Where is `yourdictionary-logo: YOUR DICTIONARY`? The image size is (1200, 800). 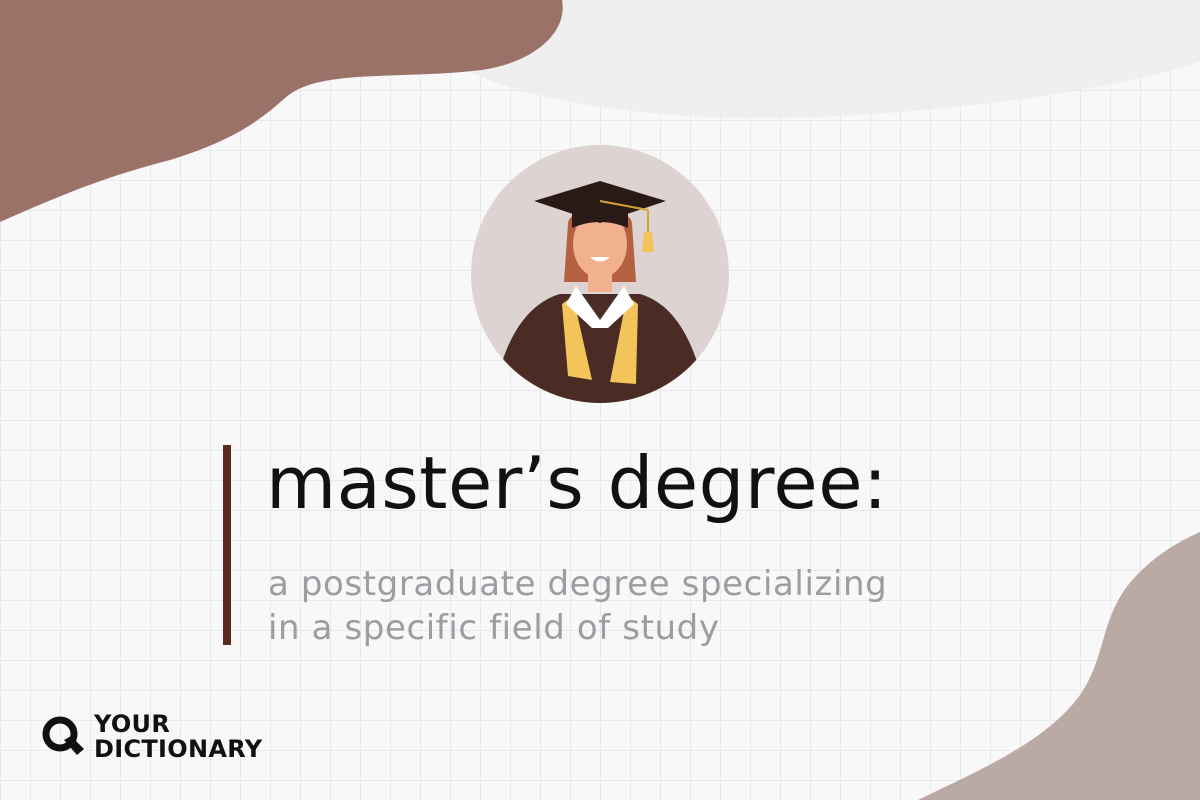
yourdictionary-logo: YOUR DICTIONARY is located at coordinates (151, 737).